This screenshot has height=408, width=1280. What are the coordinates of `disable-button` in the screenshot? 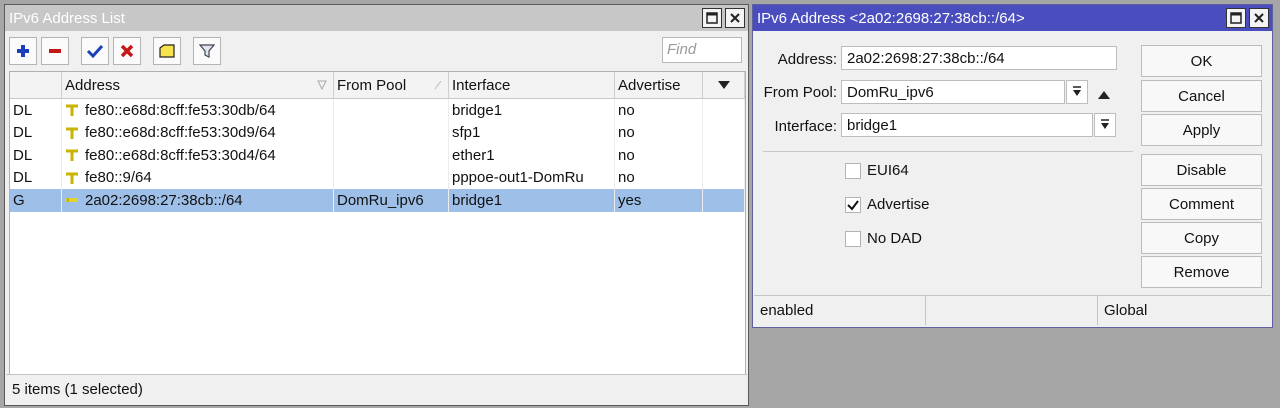 It's located at (127, 51).